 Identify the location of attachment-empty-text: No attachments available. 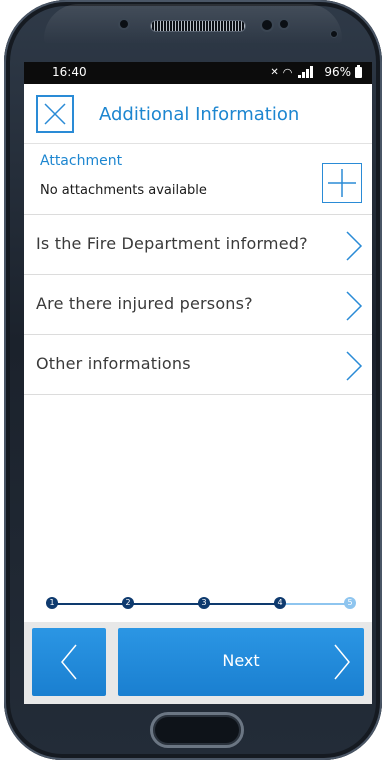
(123, 190).